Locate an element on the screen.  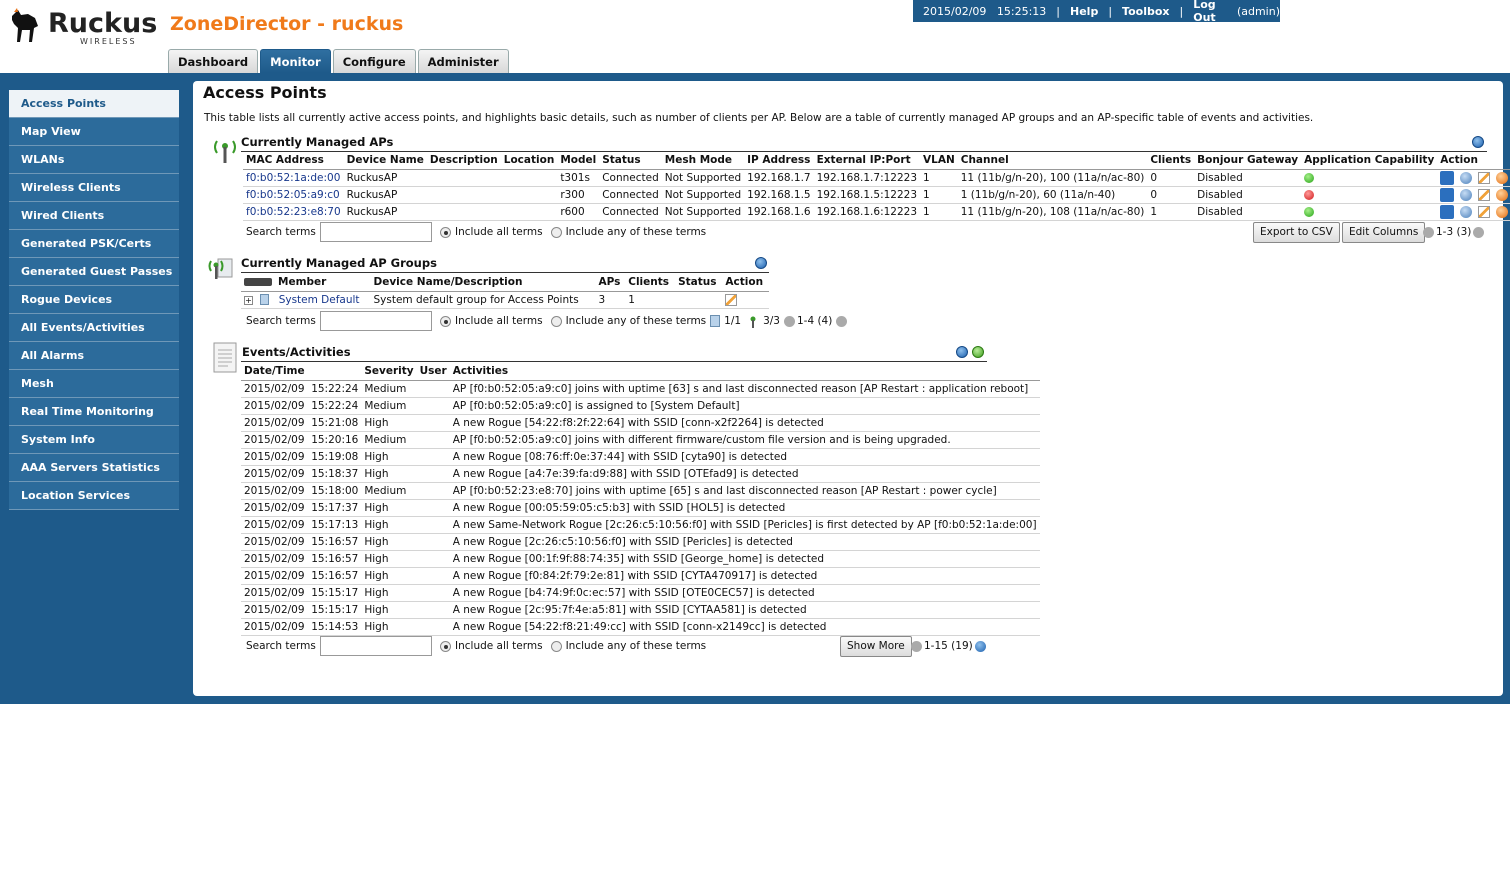
col-member: Member is located at coordinates (306, 283).